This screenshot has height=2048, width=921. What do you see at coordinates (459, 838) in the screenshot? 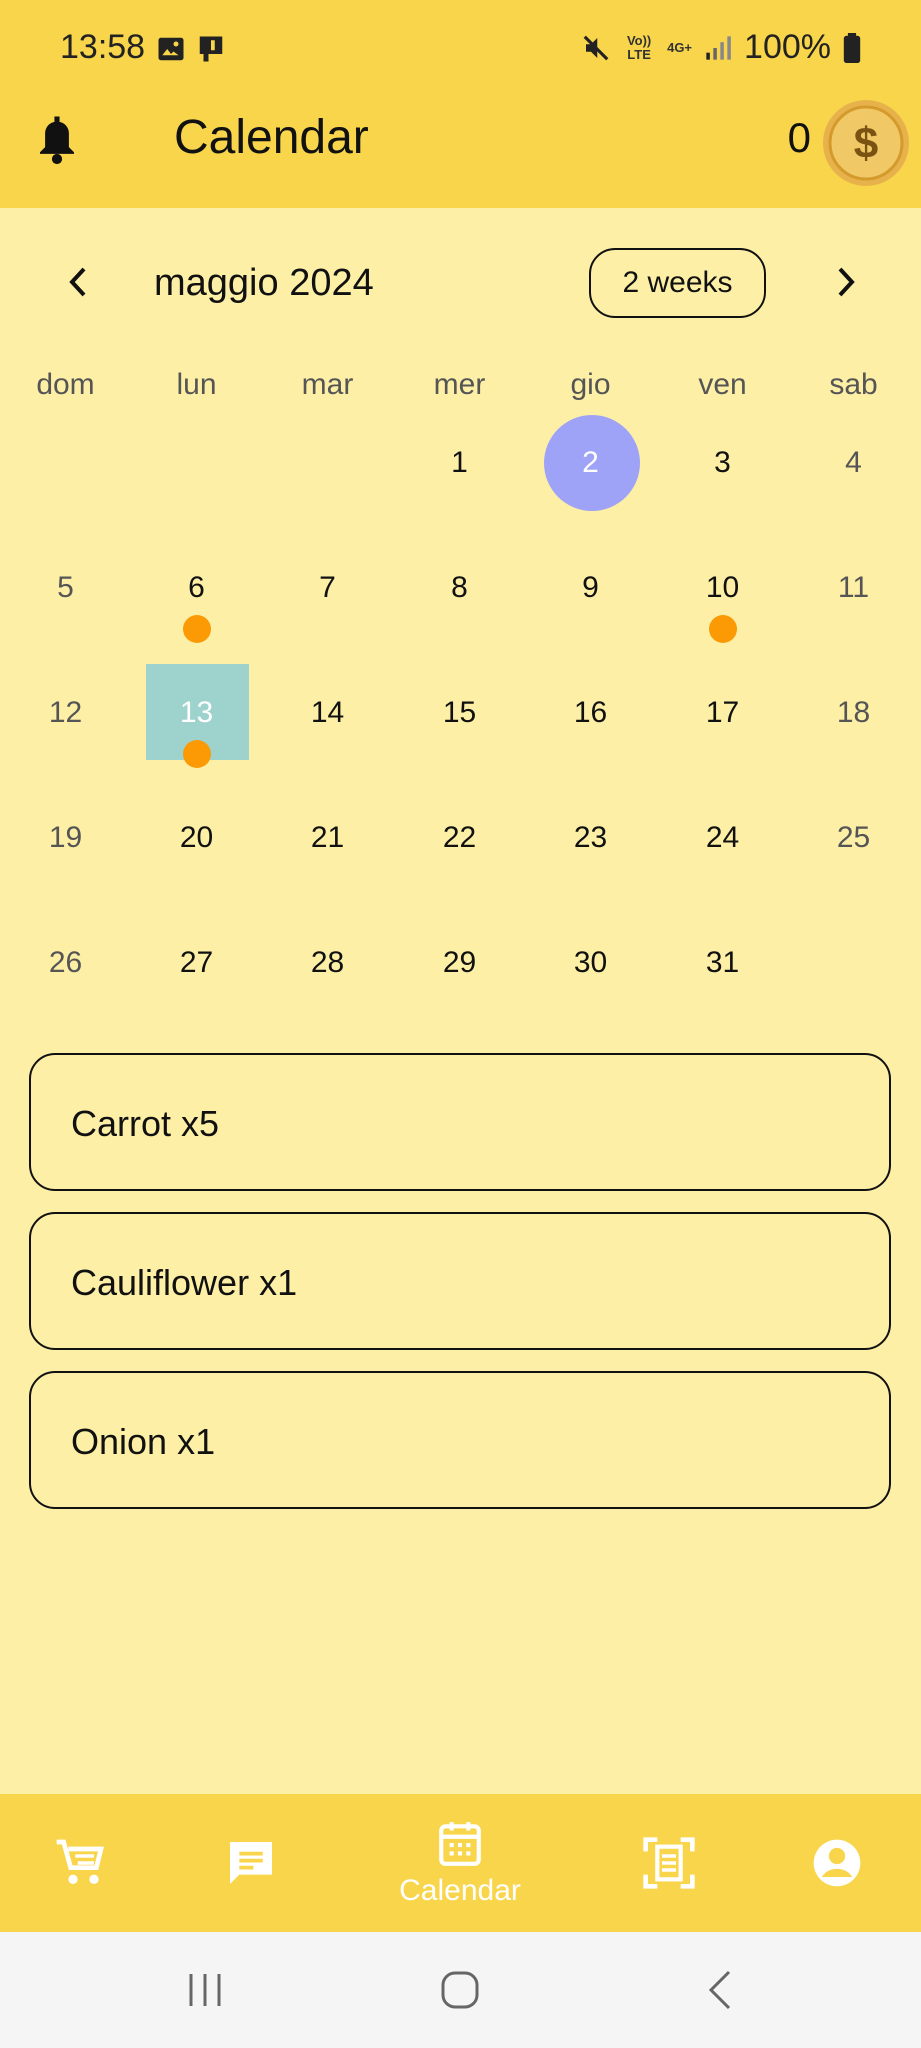
I see `calendar-day: 22` at bounding box center [459, 838].